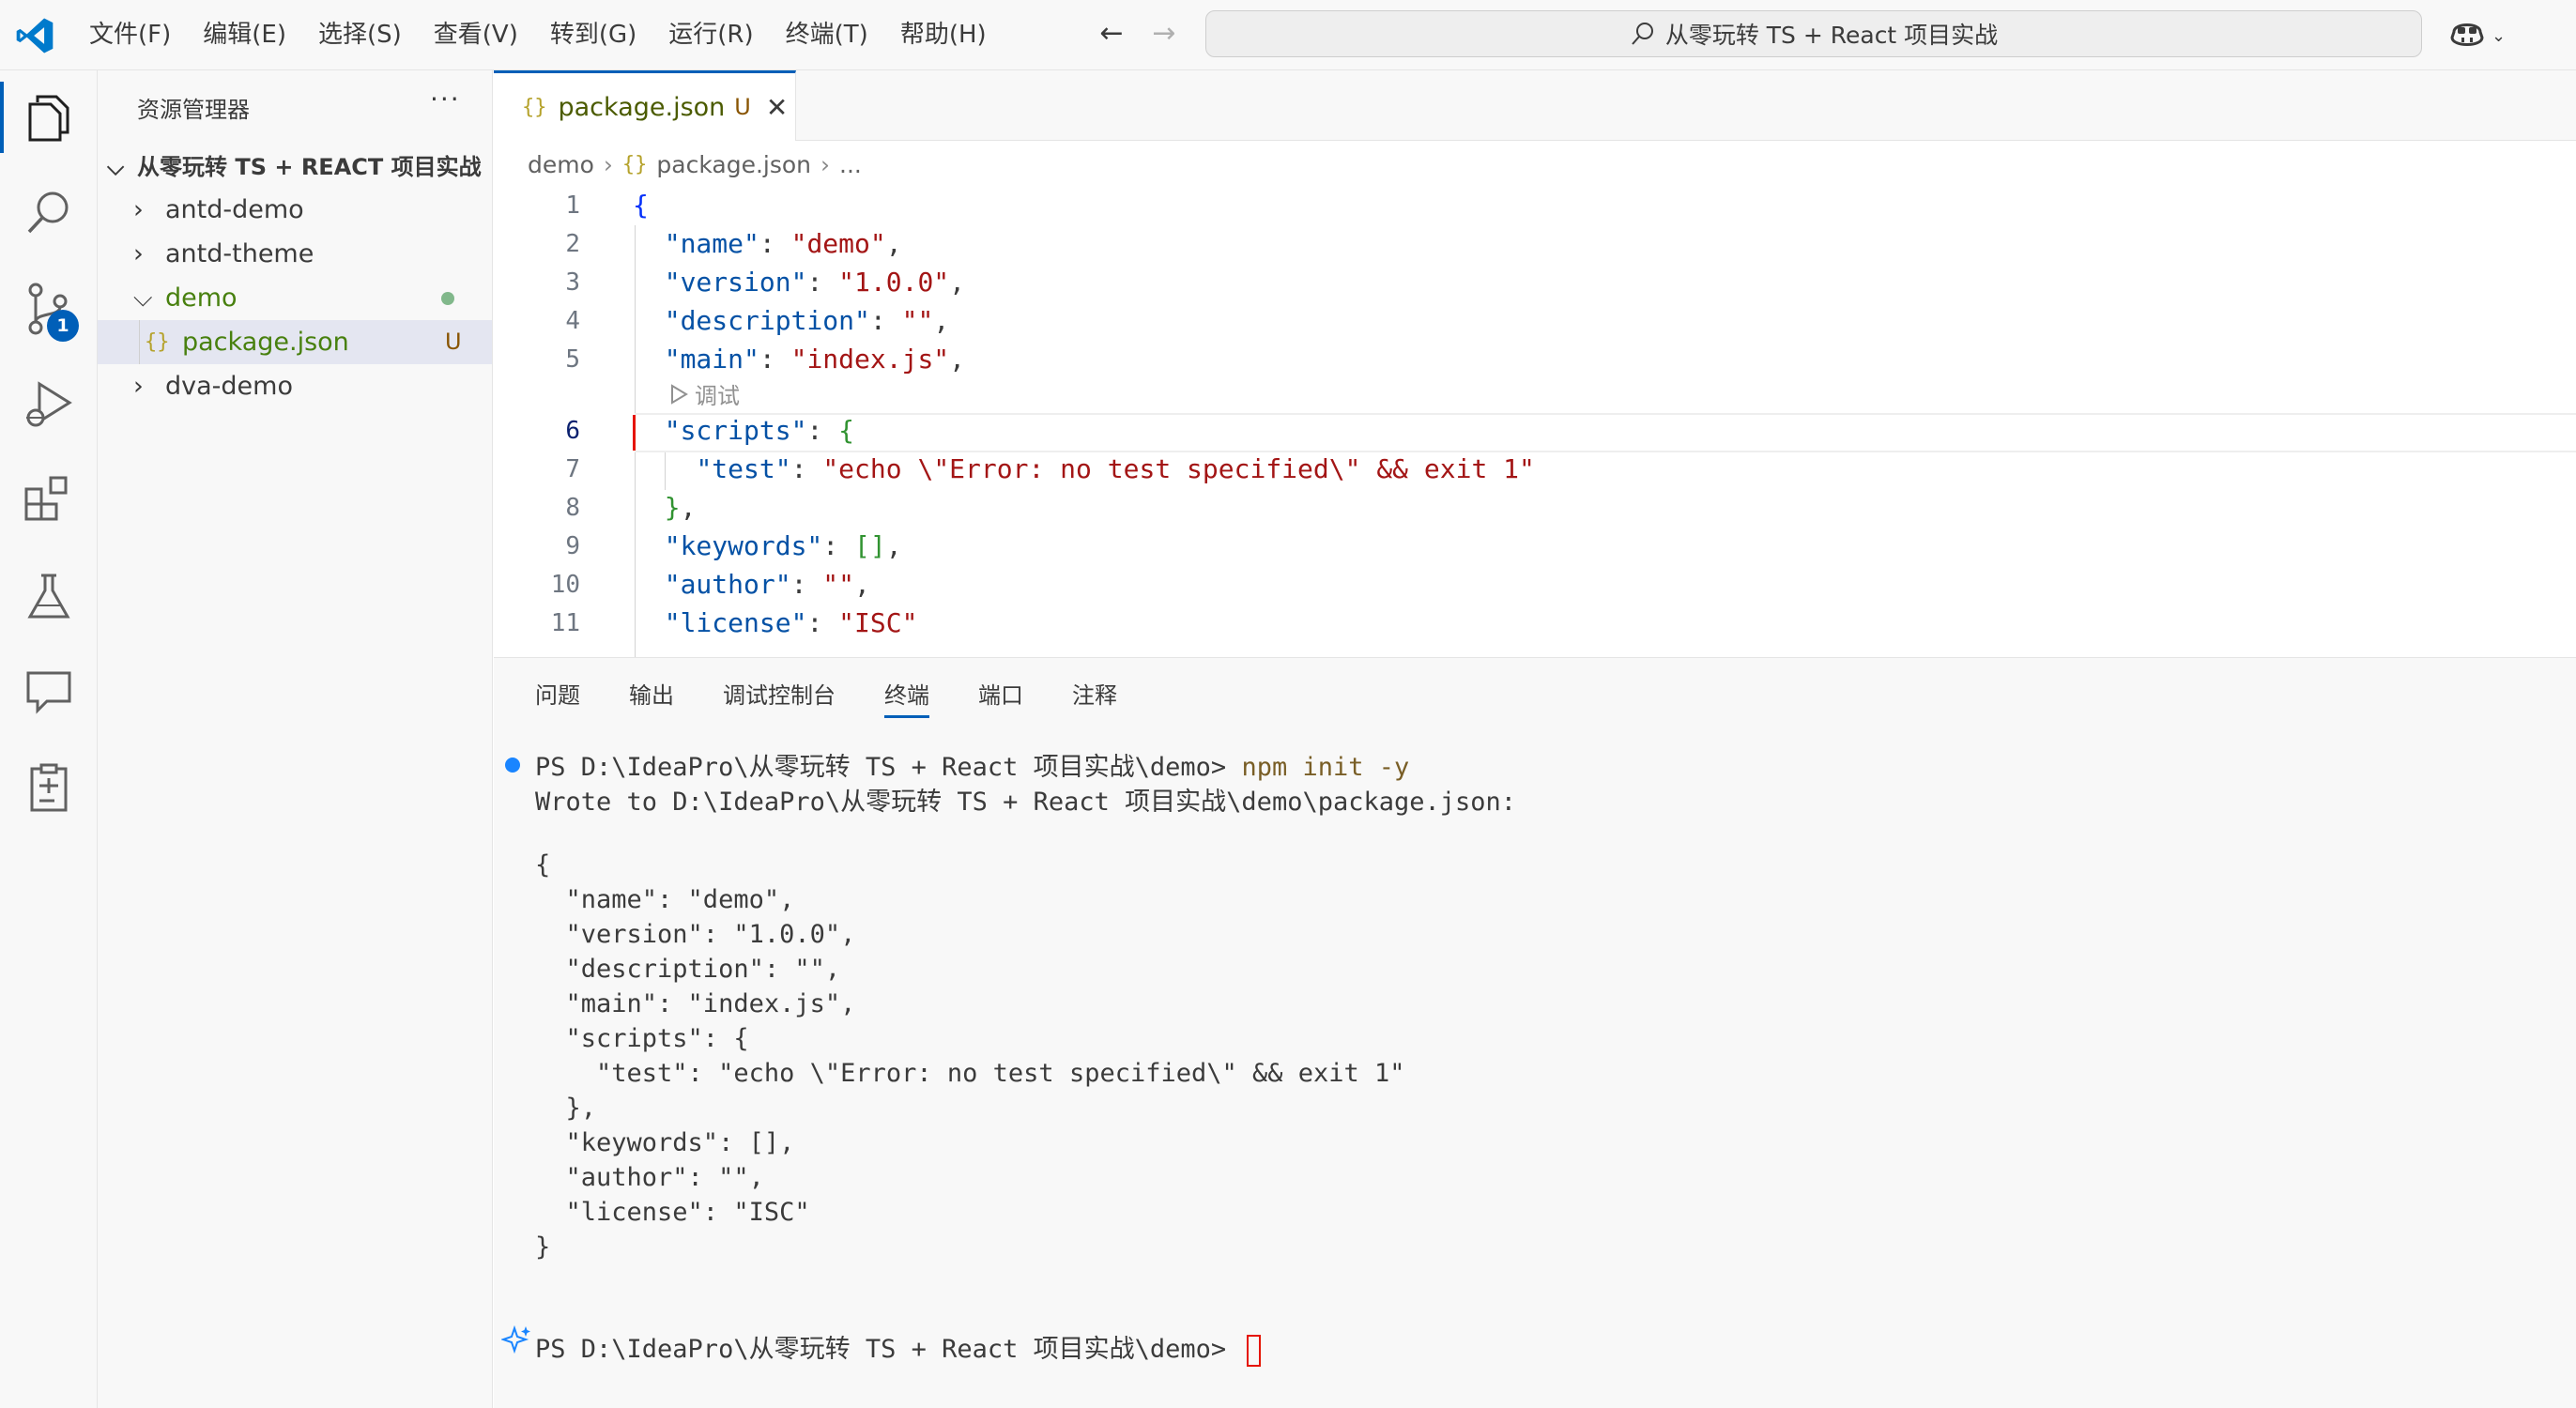  What do you see at coordinates (827, 34) in the screenshot?
I see `menu-terminal: 终端(T)` at bounding box center [827, 34].